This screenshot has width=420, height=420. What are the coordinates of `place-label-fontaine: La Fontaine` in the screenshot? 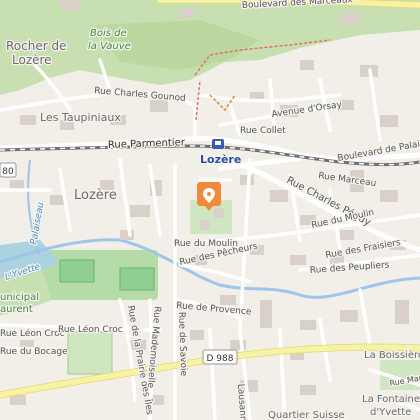 It's located at (391, 399).